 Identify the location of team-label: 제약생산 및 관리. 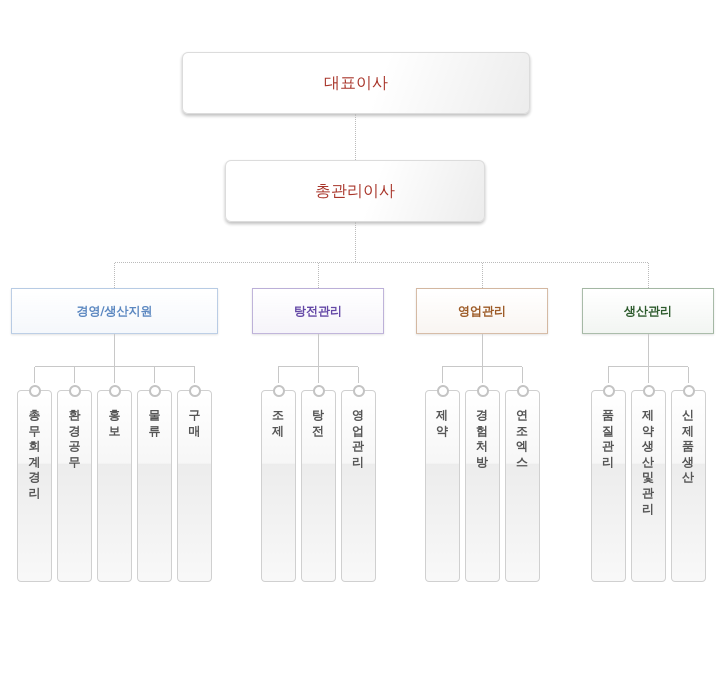
(648, 463).